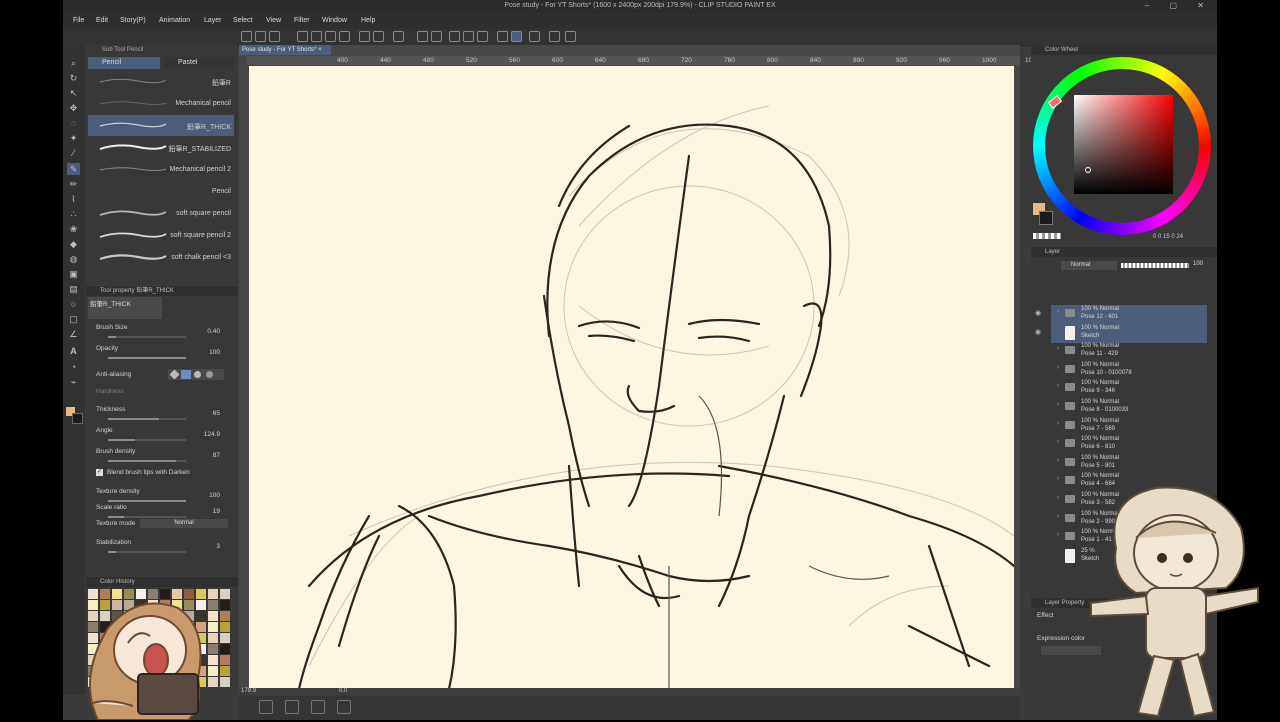 The image size is (1280, 722). I want to click on zoom-canvas-icon, so click(318, 707).